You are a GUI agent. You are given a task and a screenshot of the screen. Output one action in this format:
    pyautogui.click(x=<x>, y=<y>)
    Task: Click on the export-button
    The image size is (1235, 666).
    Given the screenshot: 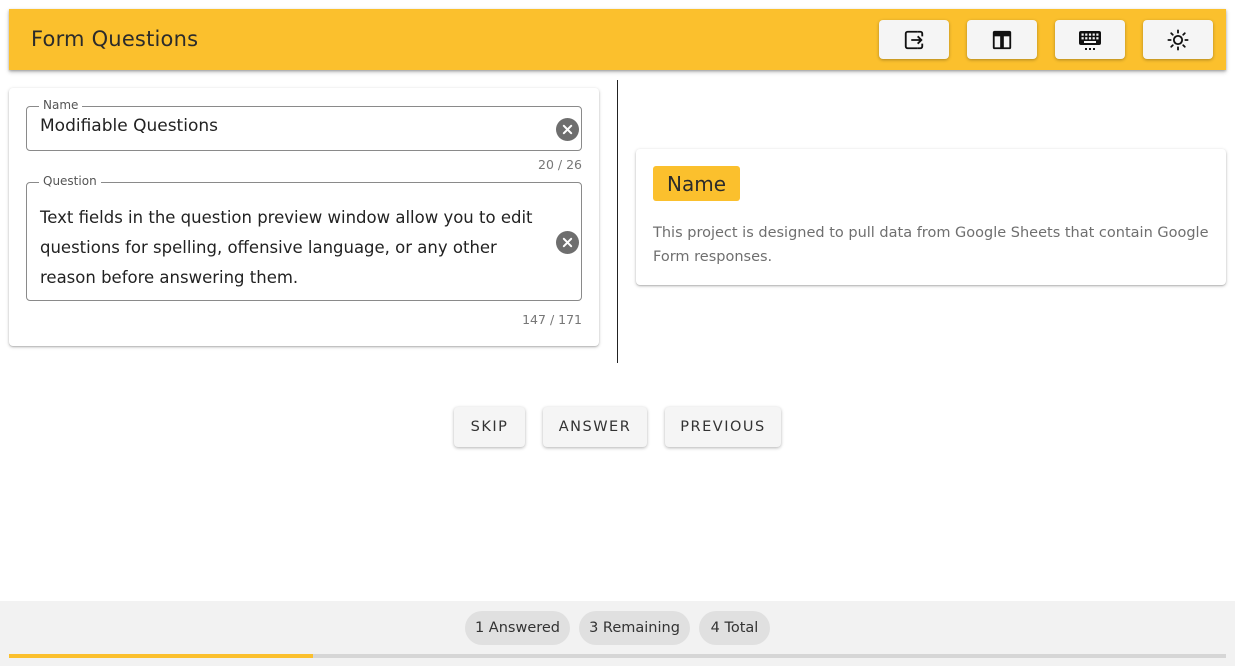 What is the action you would take?
    pyautogui.click(x=914, y=39)
    